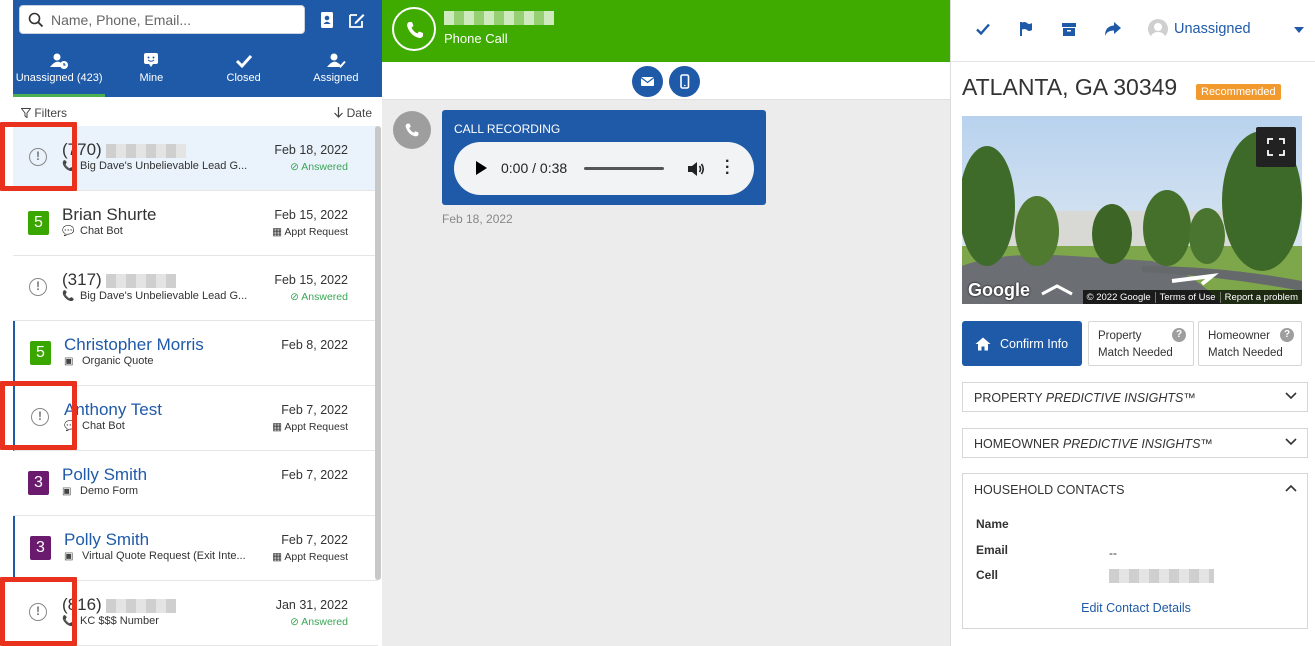 The image size is (1315, 646). What do you see at coordinates (357, 20) in the screenshot?
I see `compose-icon` at bounding box center [357, 20].